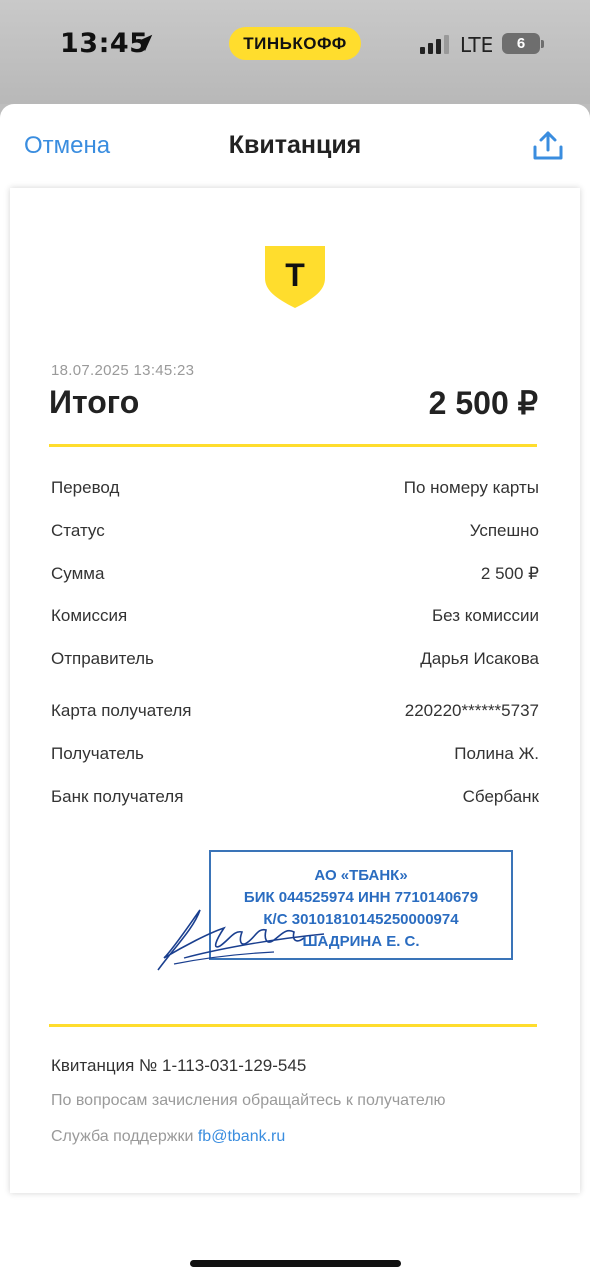  I want to click on battery-tip, so click(542, 44).